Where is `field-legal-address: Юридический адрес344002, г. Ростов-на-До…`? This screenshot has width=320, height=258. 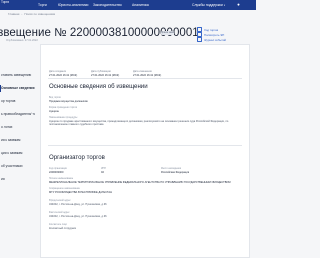 field-legal-address: Юридический адрес344002, г. Ростов-на-До… is located at coordinates (78, 203).